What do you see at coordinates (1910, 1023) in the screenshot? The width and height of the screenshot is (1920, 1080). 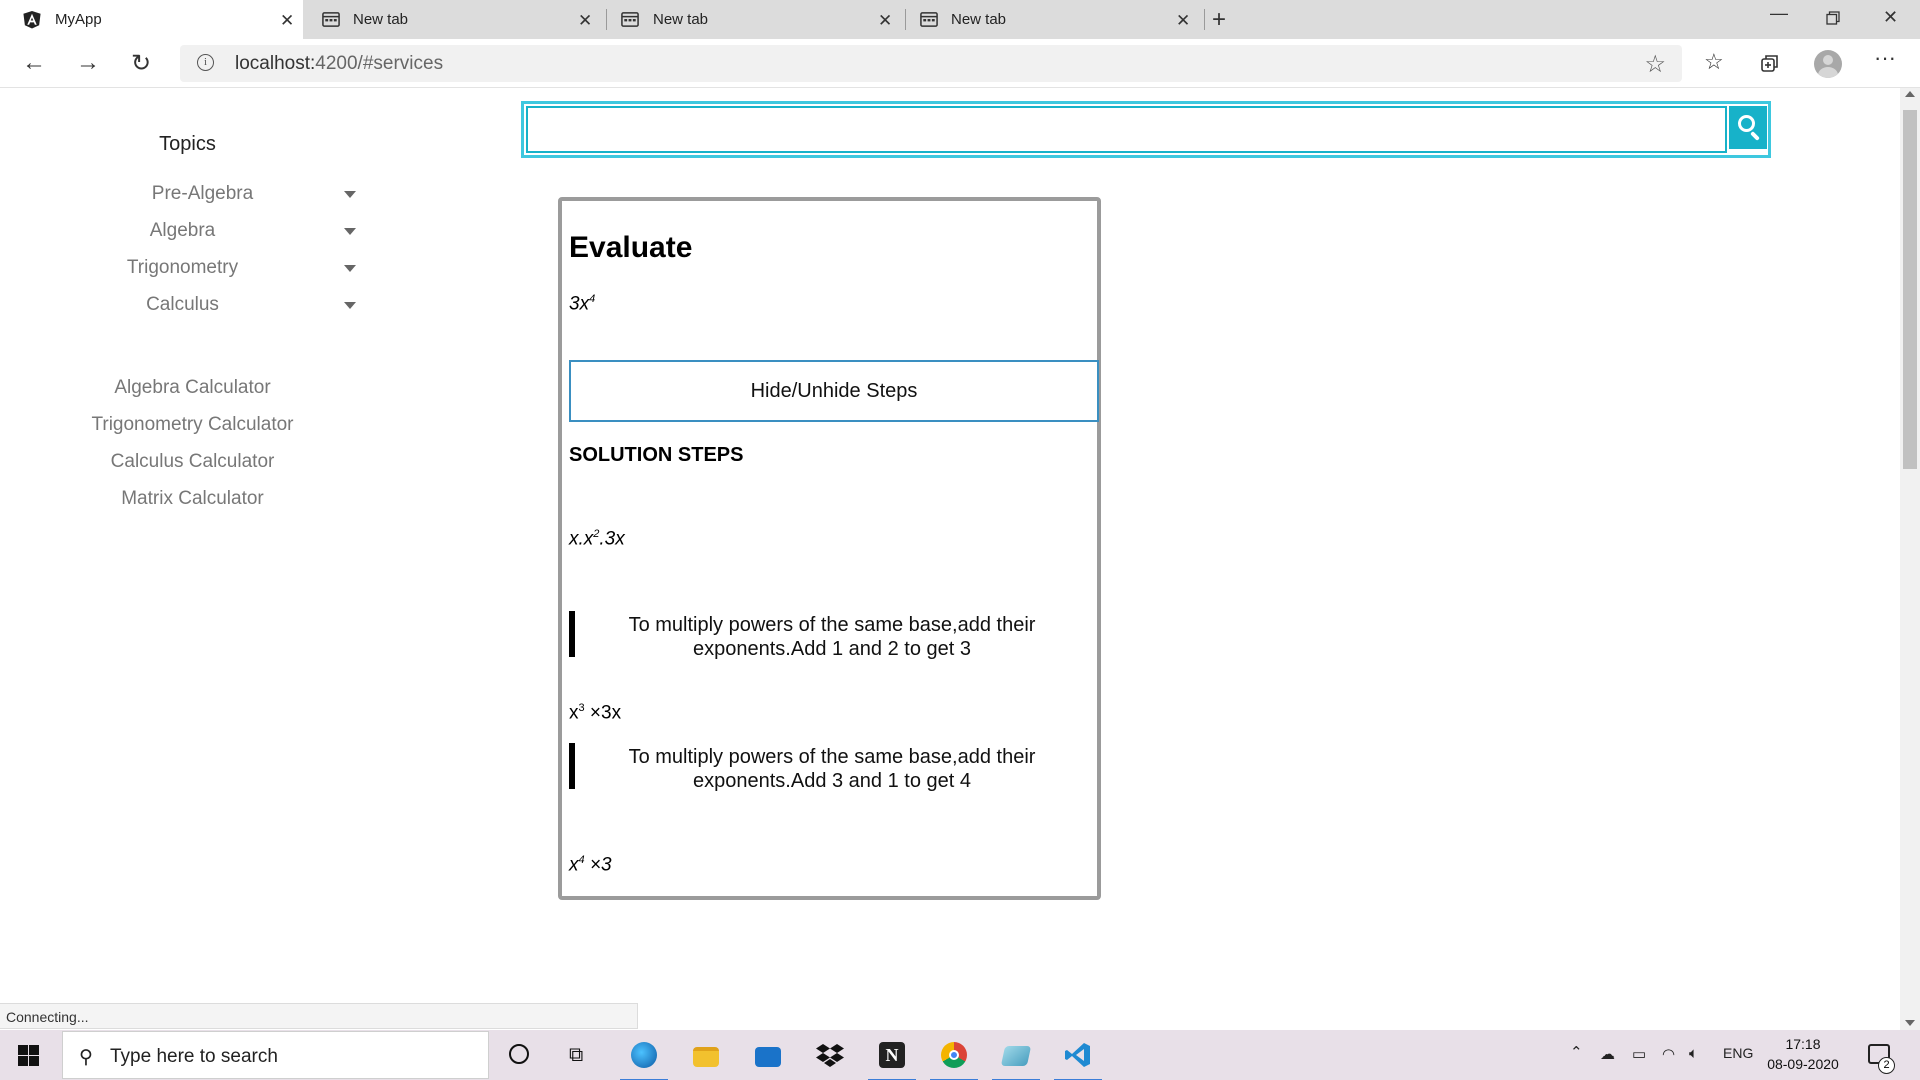 I see `scroll-down-icon` at bounding box center [1910, 1023].